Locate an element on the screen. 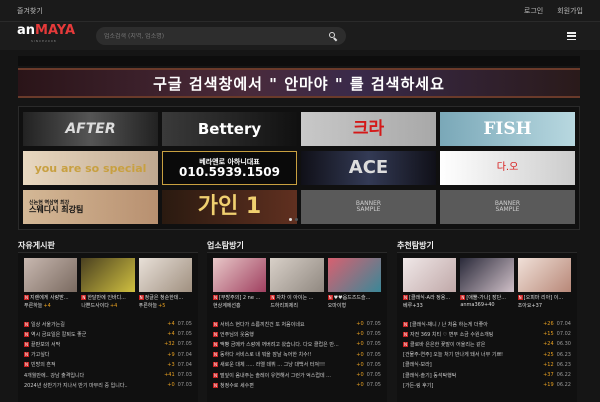 The image size is (600, 402). post-thumbnail: N [부방주의] 2 ne ... 현상계에선흥 is located at coordinates (240, 283).